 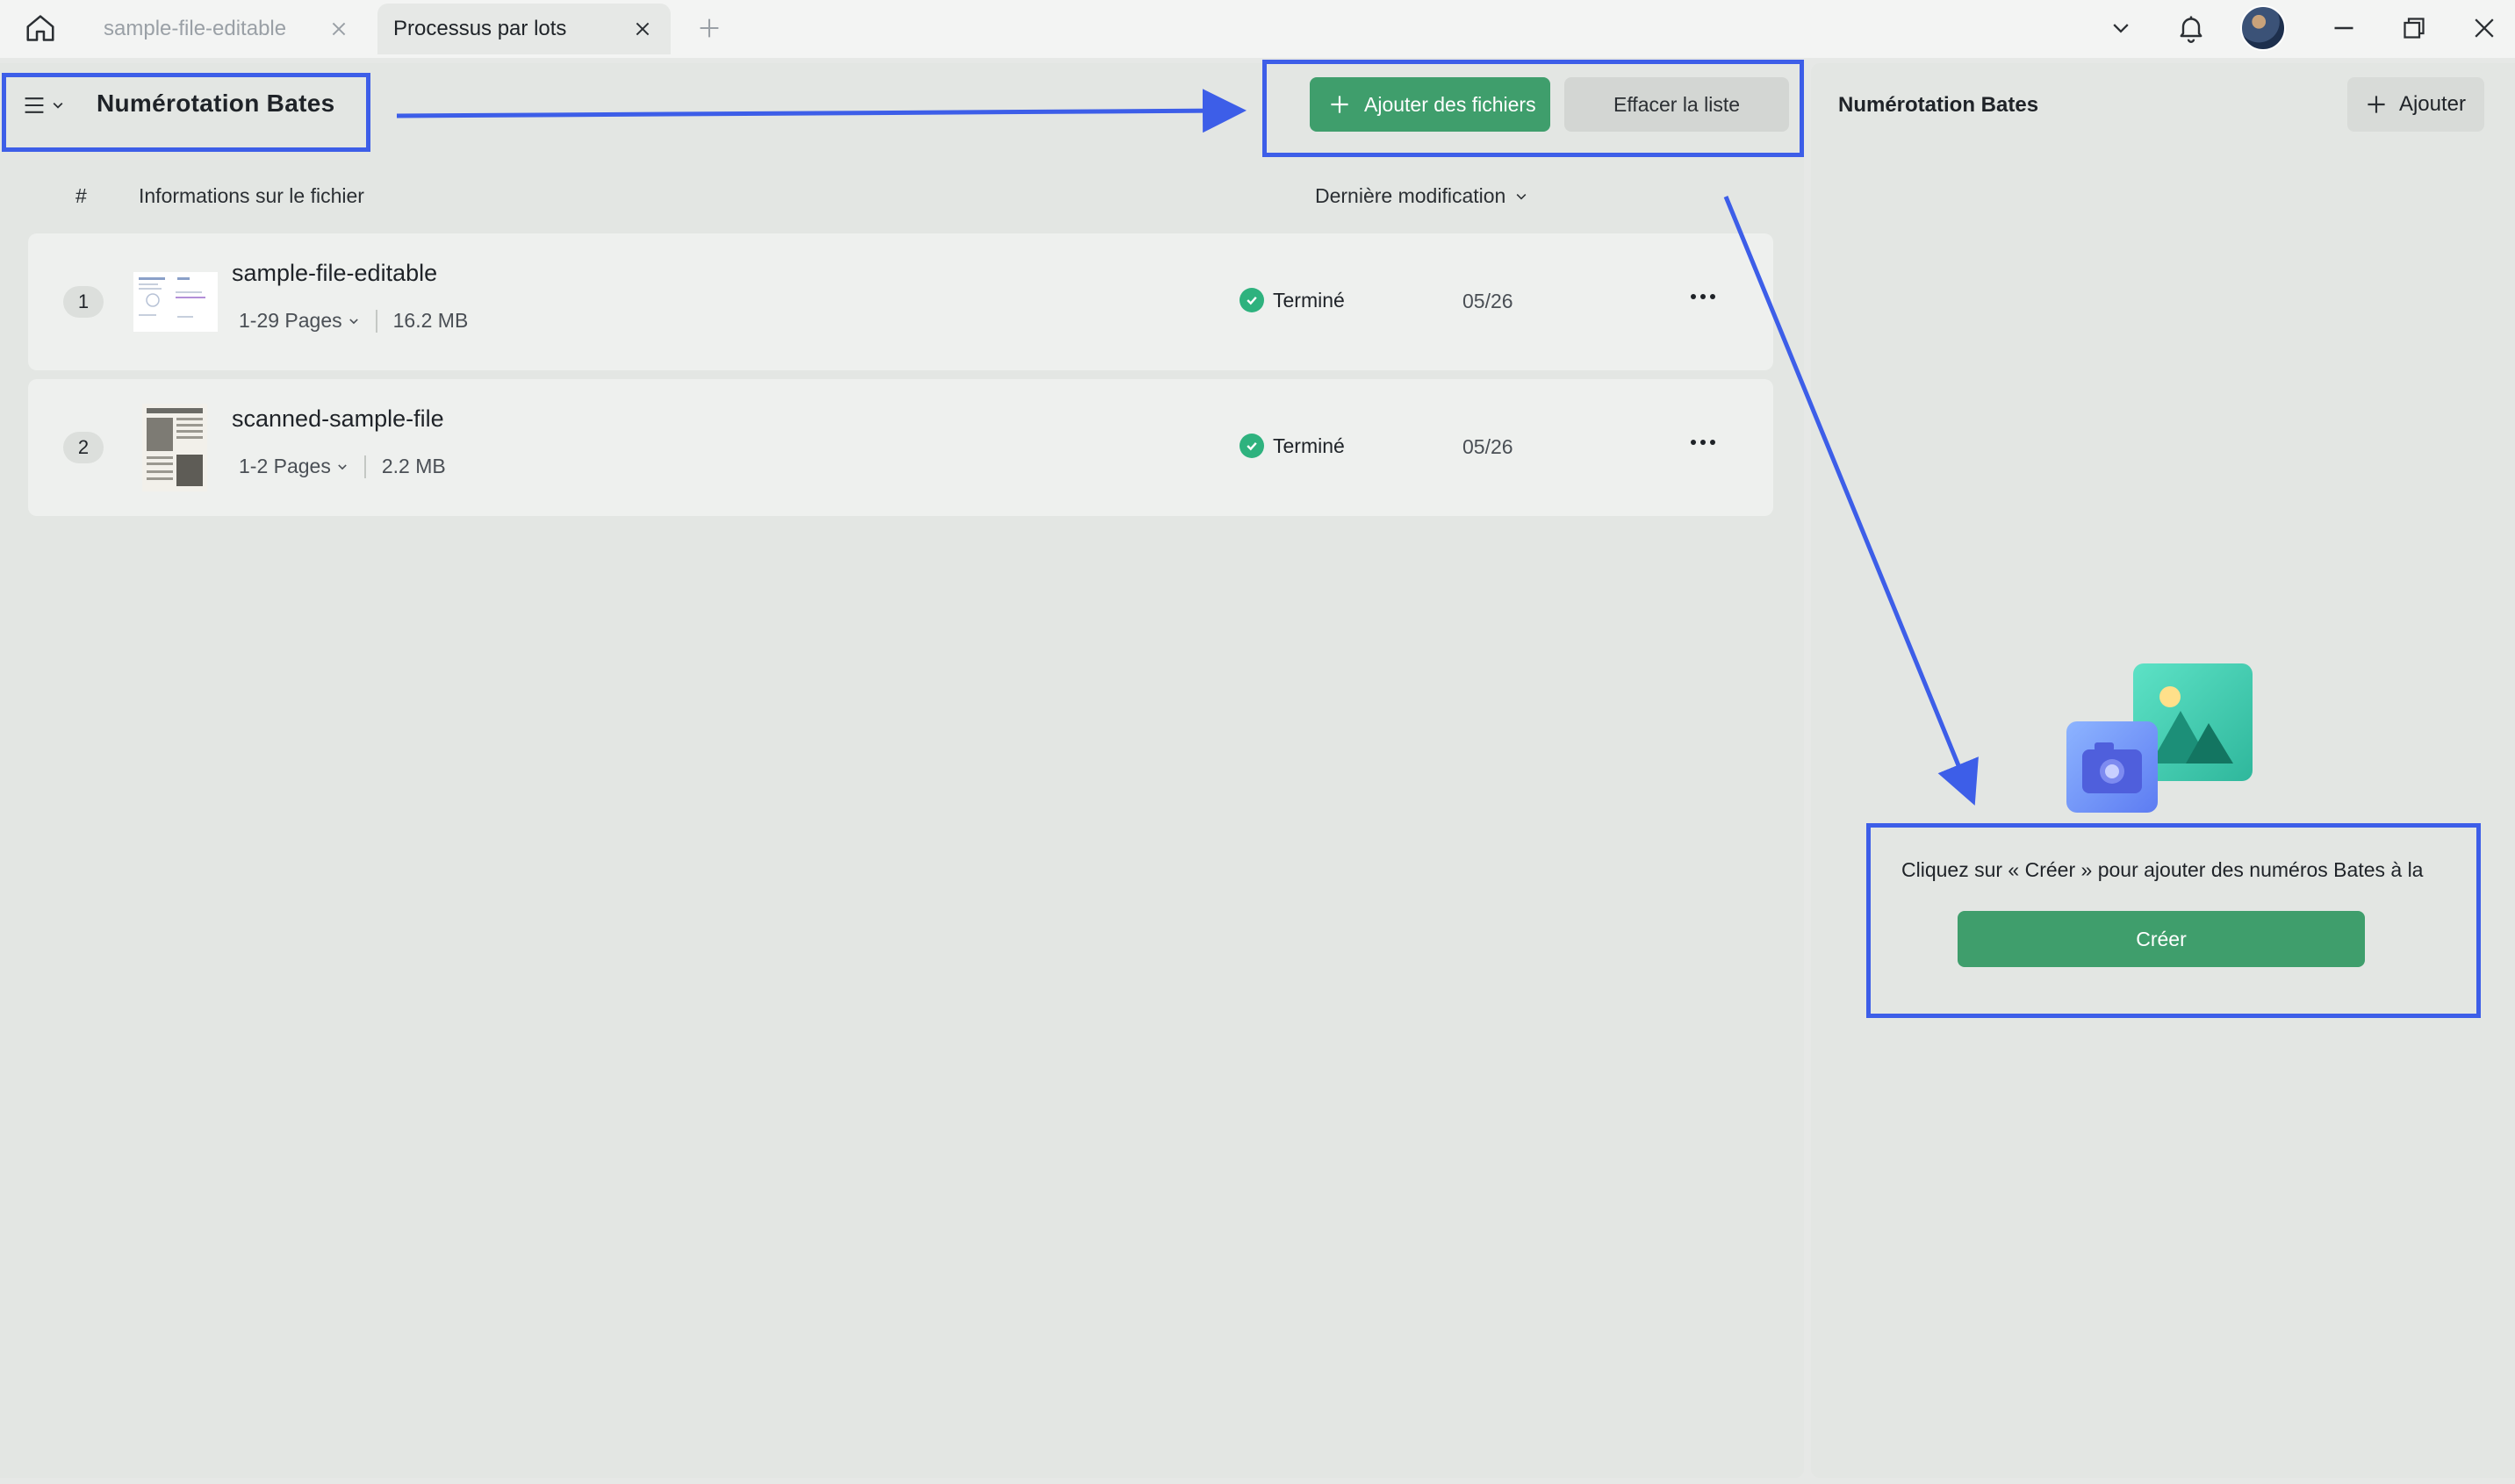 I want to click on file-meta: 1-2 Pages 2.2 MB, so click(x=342, y=466).